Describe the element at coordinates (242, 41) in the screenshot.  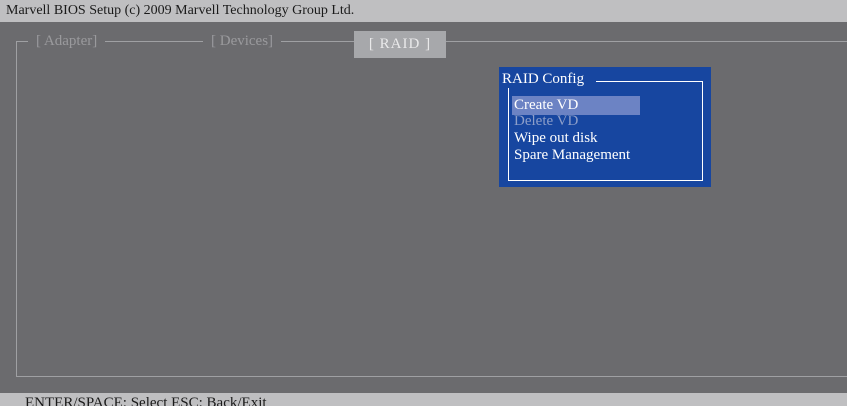
I see `tab-devices: [ Devices]` at that location.